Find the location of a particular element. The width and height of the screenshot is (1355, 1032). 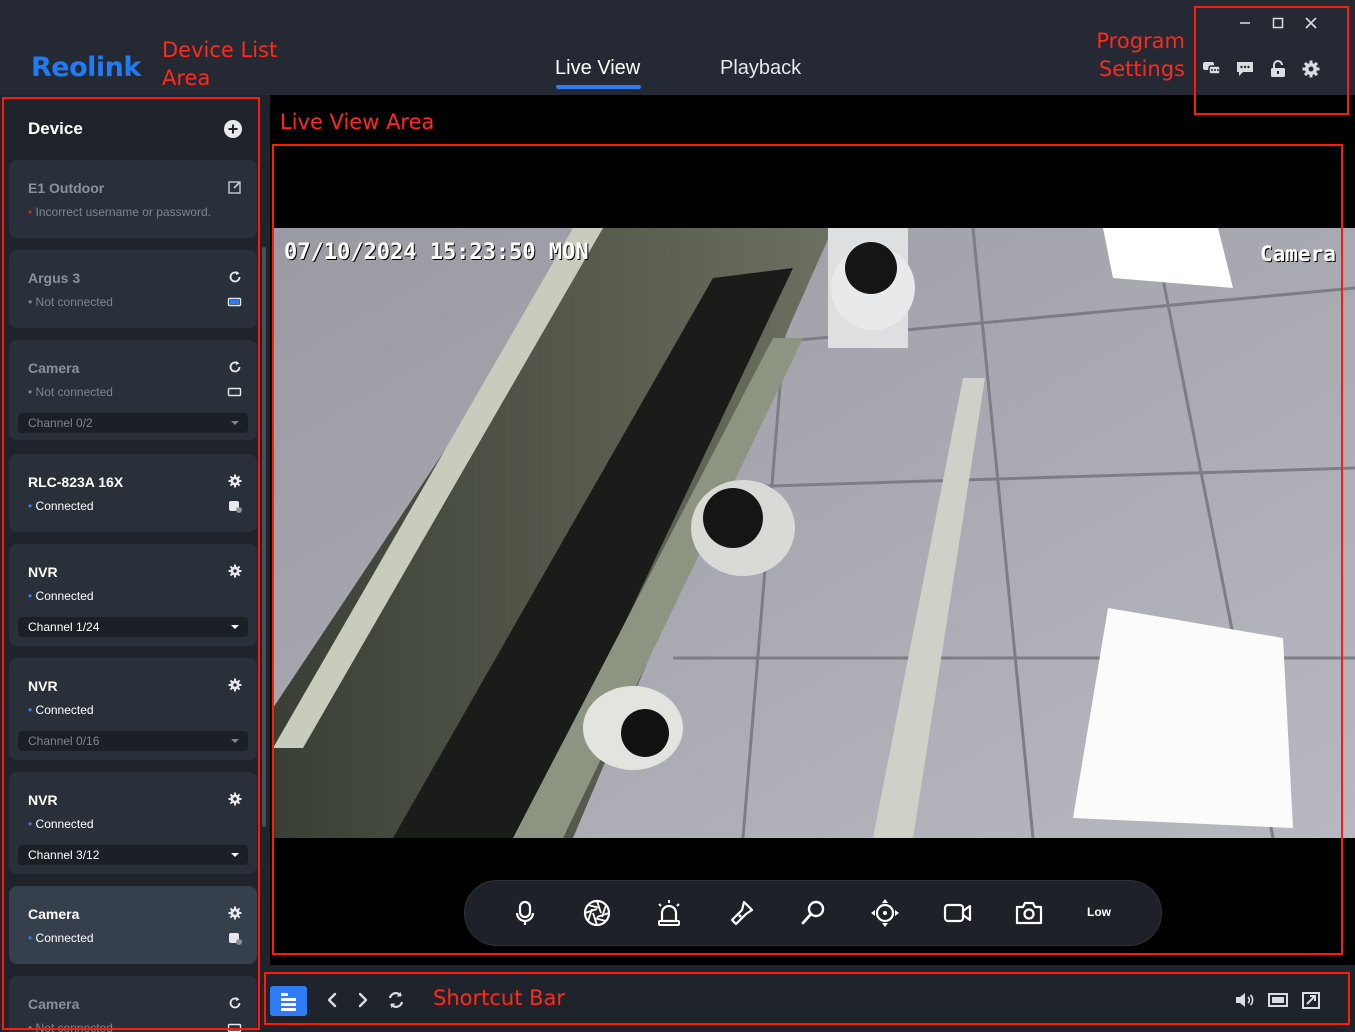

device-list-title: Device is located at coordinates (55, 128).